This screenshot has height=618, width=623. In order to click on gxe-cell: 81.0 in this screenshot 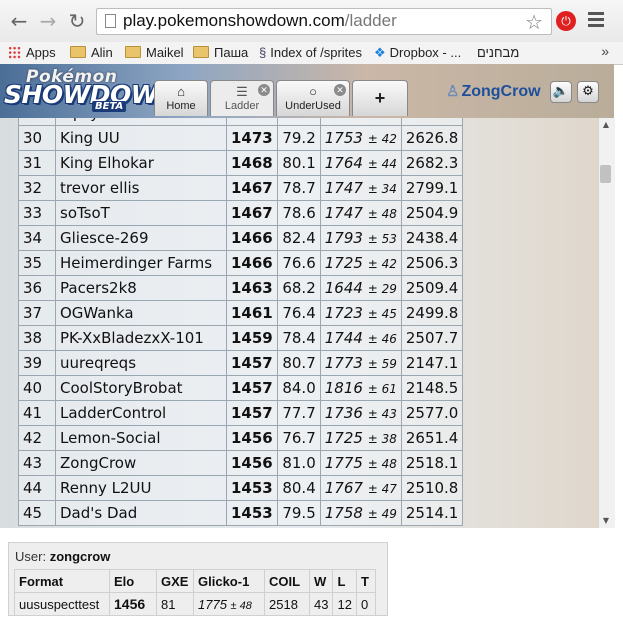, I will do `click(298, 463)`.